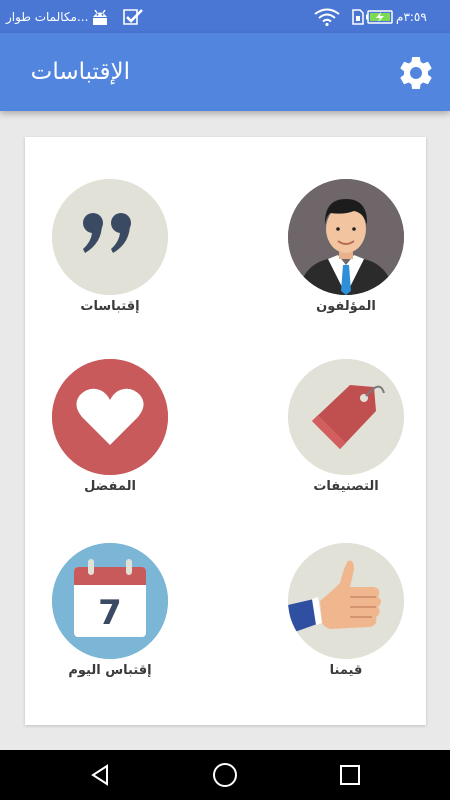  I want to click on menu-label-favorites: المفضل, so click(110, 486).